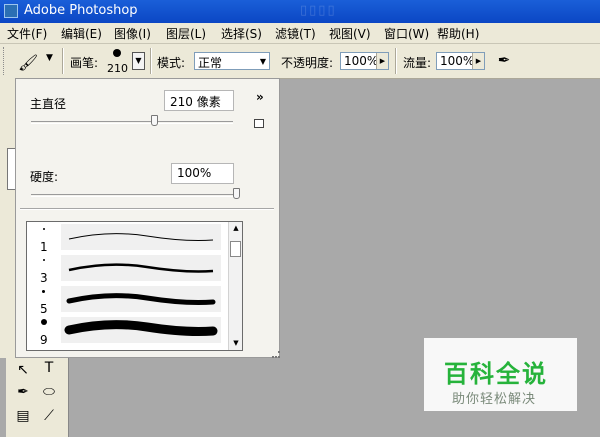  What do you see at coordinates (232, 61) in the screenshot?
I see `mode-select: 正常 ▼` at bounding box center [232, 61].